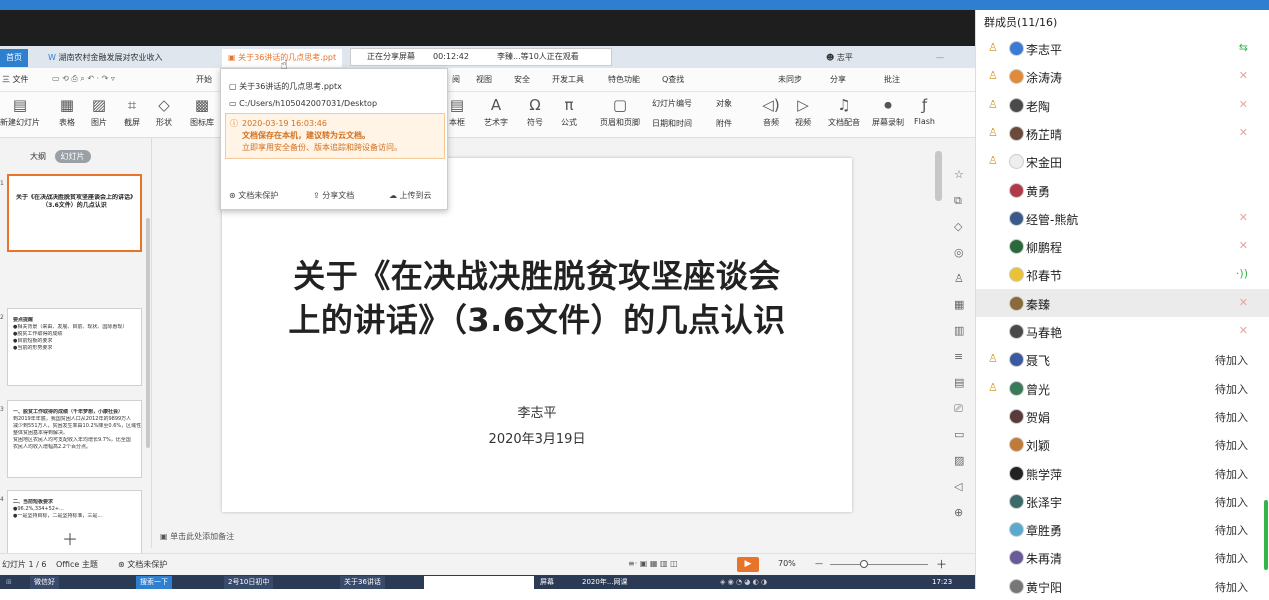  I want to click on member-row: ♙ 李志平 ⇆, so click(1122, 48).